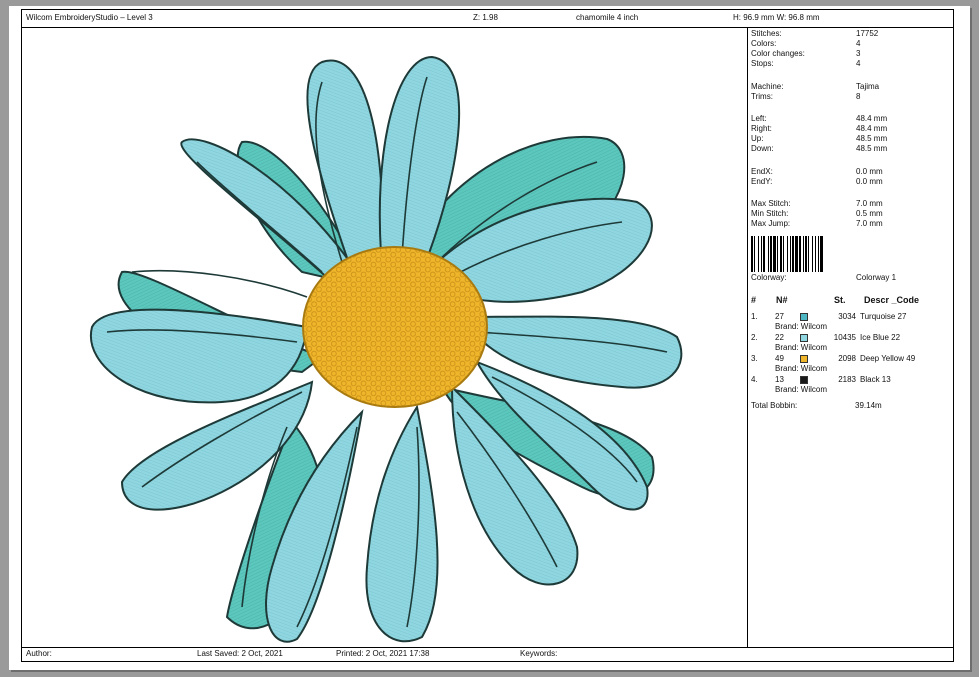 The image size is (979, 677). I want to click on down-label: Down:, so click(762, 148).